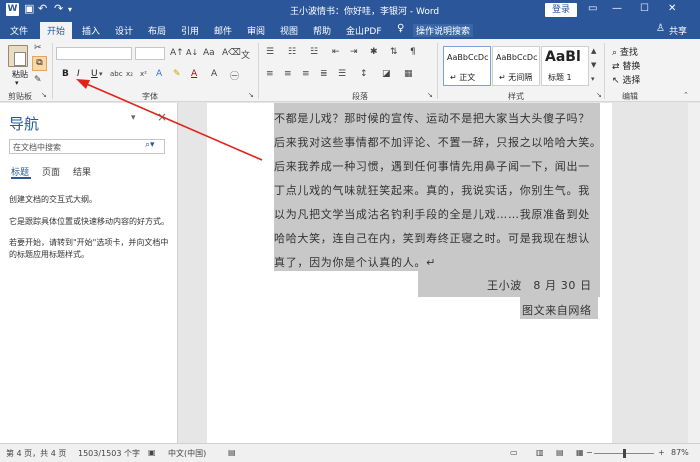 Image resolution: width=700 pixels, height=462 pixels. Describe the element at coordinates (209, 53) in the screenshot. I see `change-case-icon: Aa` at that location.